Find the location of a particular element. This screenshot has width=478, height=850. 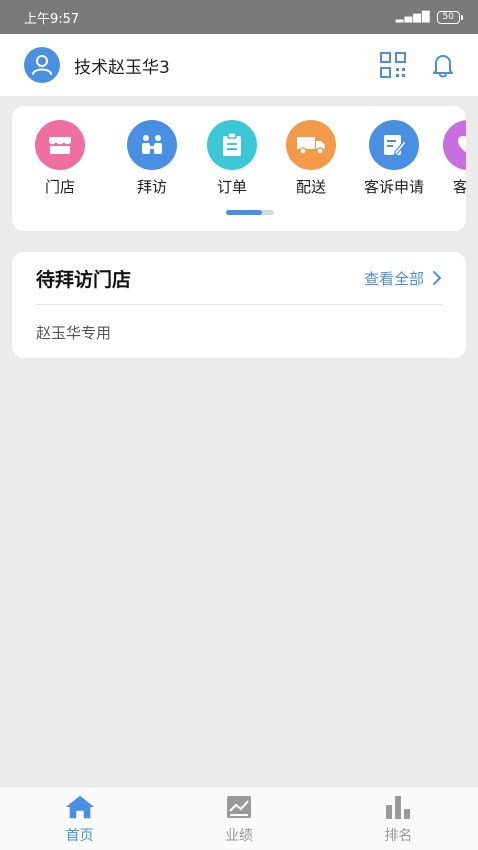

status-bar: 上午9:57 ▂▄▆█ 50 is located at coordinates (239, 17).